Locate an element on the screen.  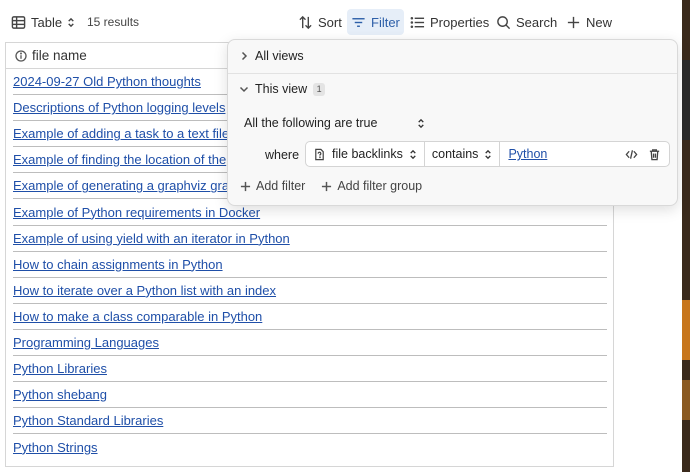
filter-condition: file backlinks contains Python is located at coordinates (487, 154).